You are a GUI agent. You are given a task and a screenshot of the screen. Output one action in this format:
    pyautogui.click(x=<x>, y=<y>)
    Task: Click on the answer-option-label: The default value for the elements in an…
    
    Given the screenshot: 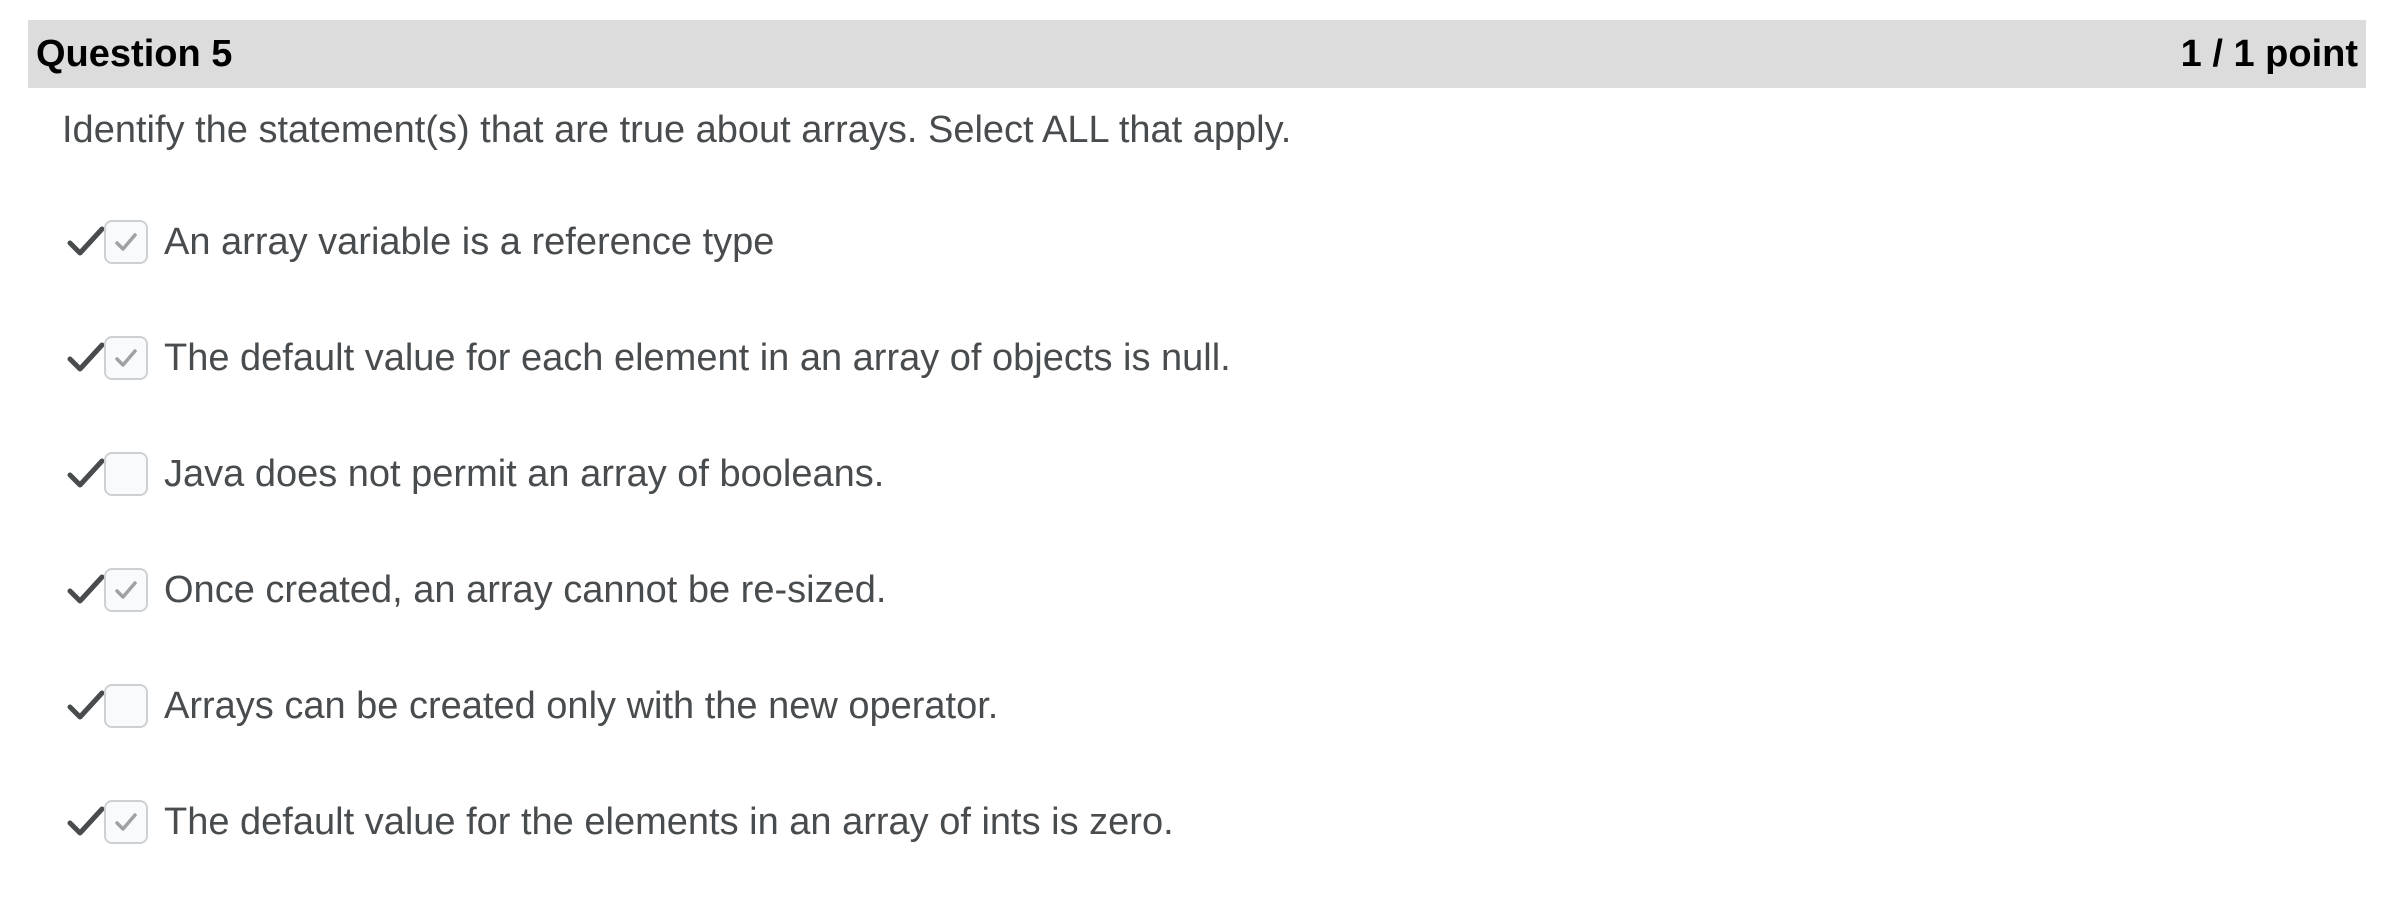 What is the action you would take?
    pyautogui.click(x=669, y=822)
    